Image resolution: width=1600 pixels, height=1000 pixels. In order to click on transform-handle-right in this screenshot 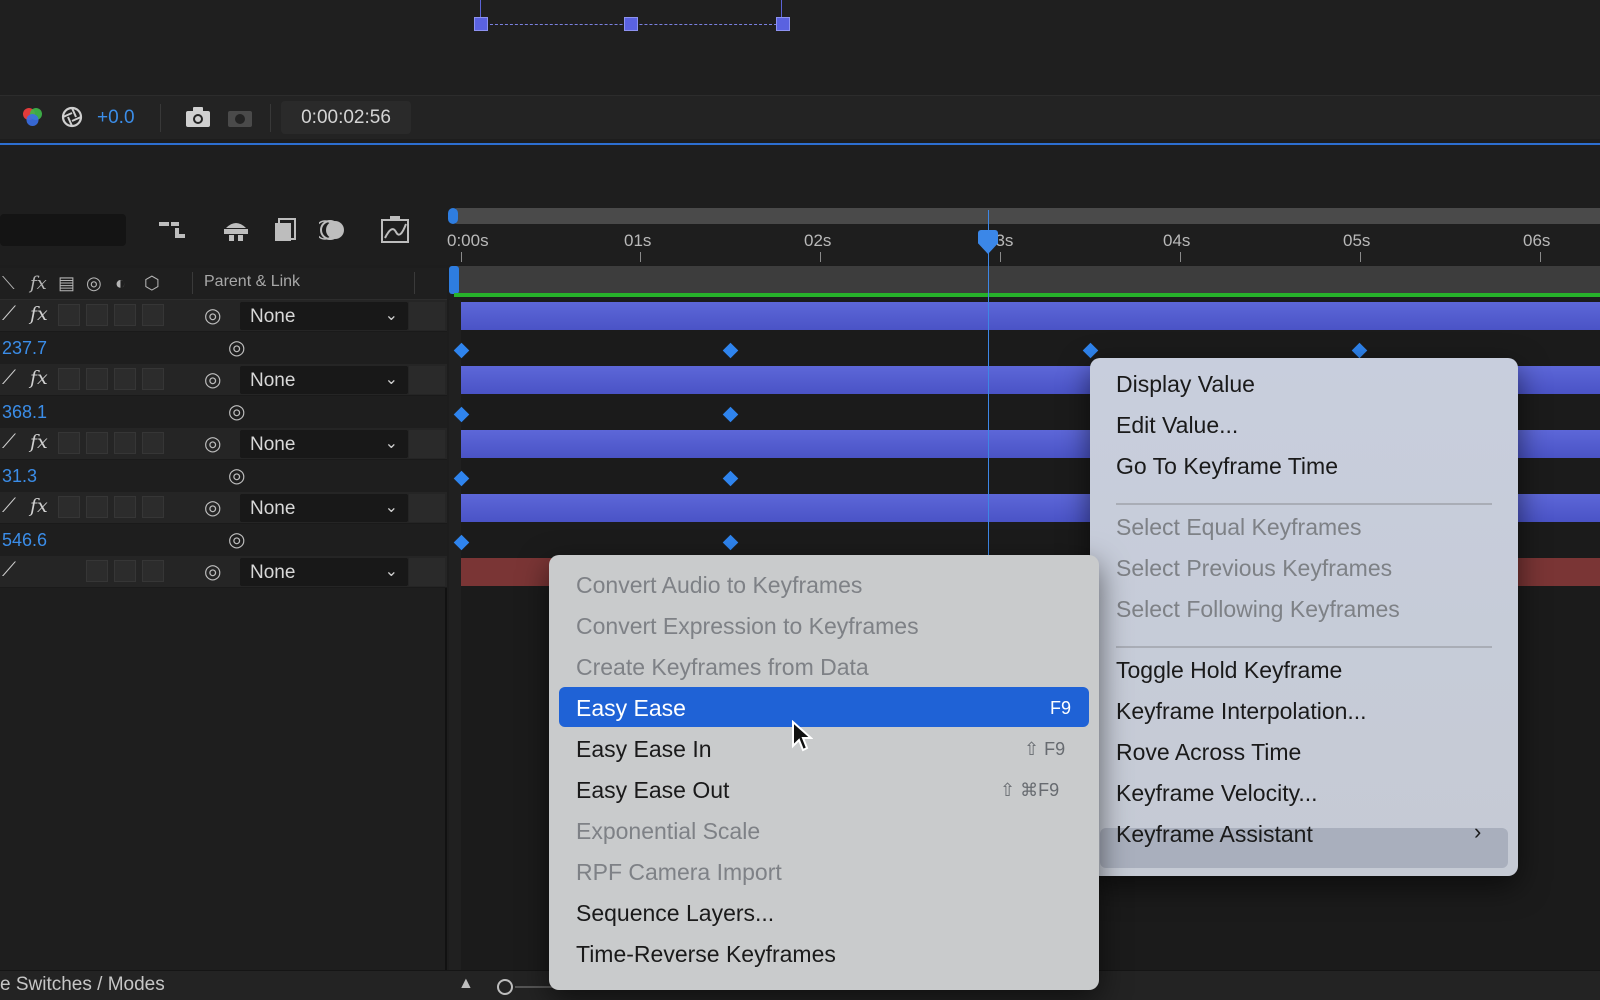, I will do `click(783, 24)`.